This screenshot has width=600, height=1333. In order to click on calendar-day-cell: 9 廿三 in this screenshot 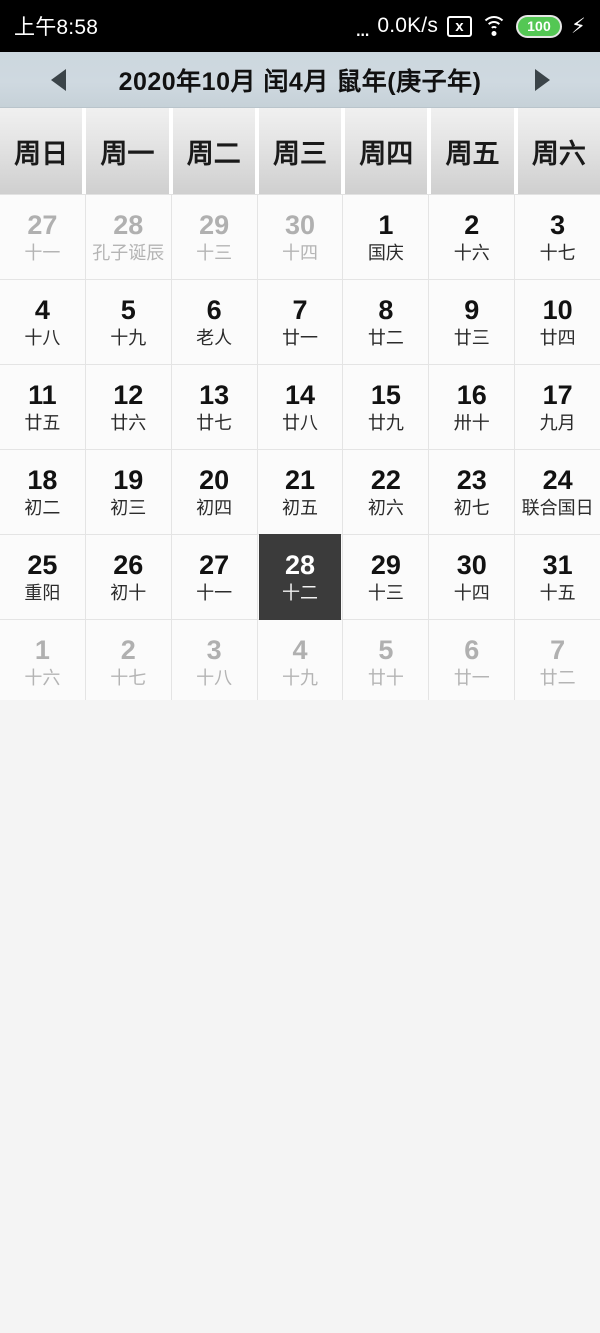, I will do `click(472, 322)`.